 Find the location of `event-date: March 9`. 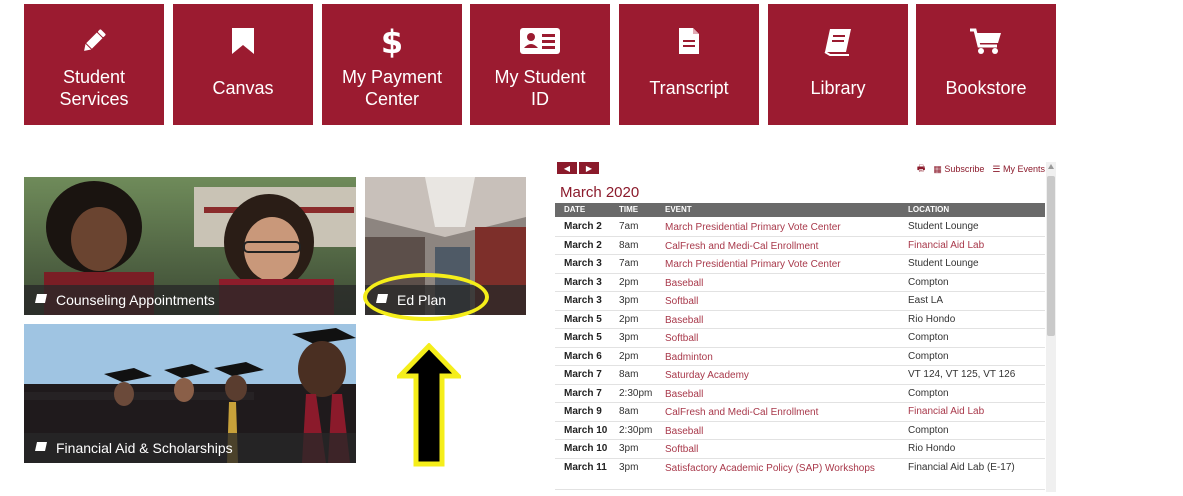

event-date: March 9 is located at coordinates (583, 411).